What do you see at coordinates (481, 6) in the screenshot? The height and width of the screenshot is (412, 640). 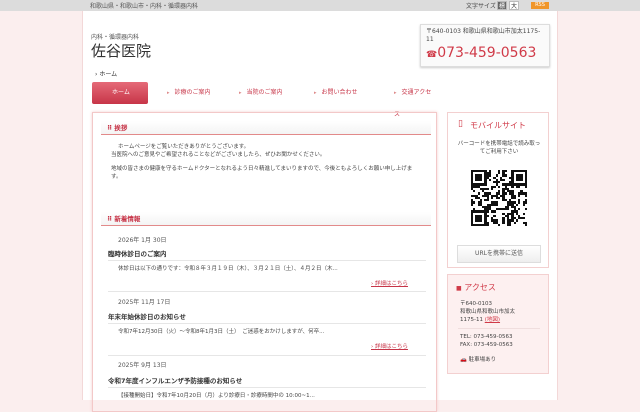 I see `font-size-label: 文字サイズ` at bounding box center [481, 6].